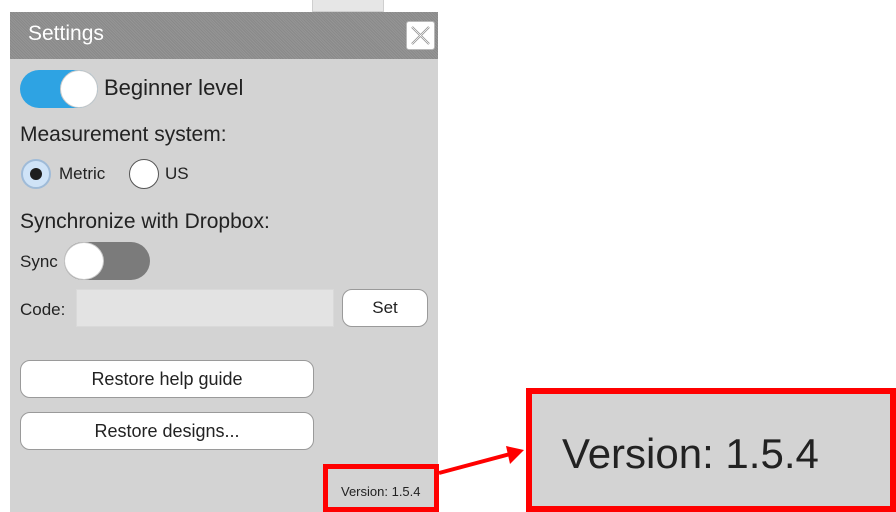  Describe the element at coordinates (145, 221) in the screenshot. I see `sync-heading: Synchronize with Dropbox:` at that location.